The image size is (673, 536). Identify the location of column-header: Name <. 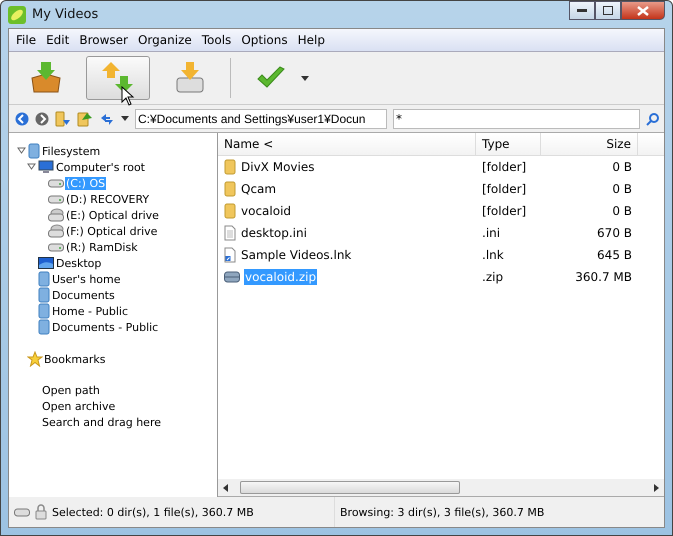
(347, 144).